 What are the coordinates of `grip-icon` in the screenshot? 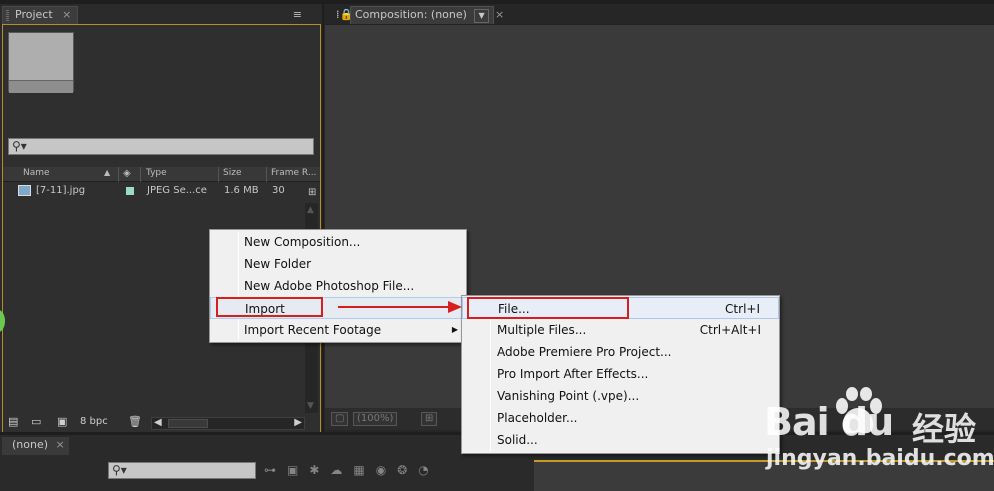 It's located at (7, 15).